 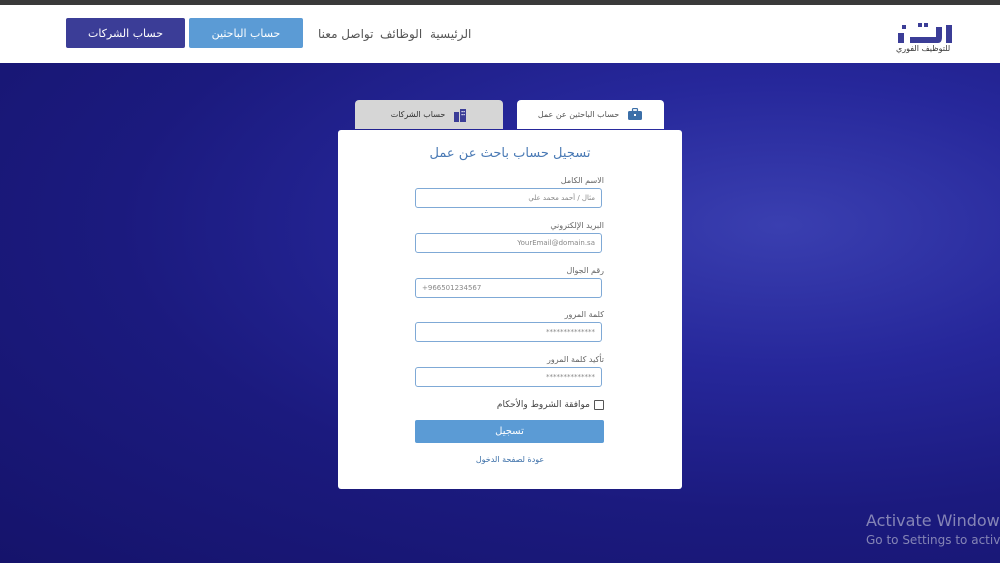 What do you see at coordinates (578, 114) in the screenshot?
I see `tab-seekers-label: حساب الباحثين عن عمل` at bounding box center [578, 114].